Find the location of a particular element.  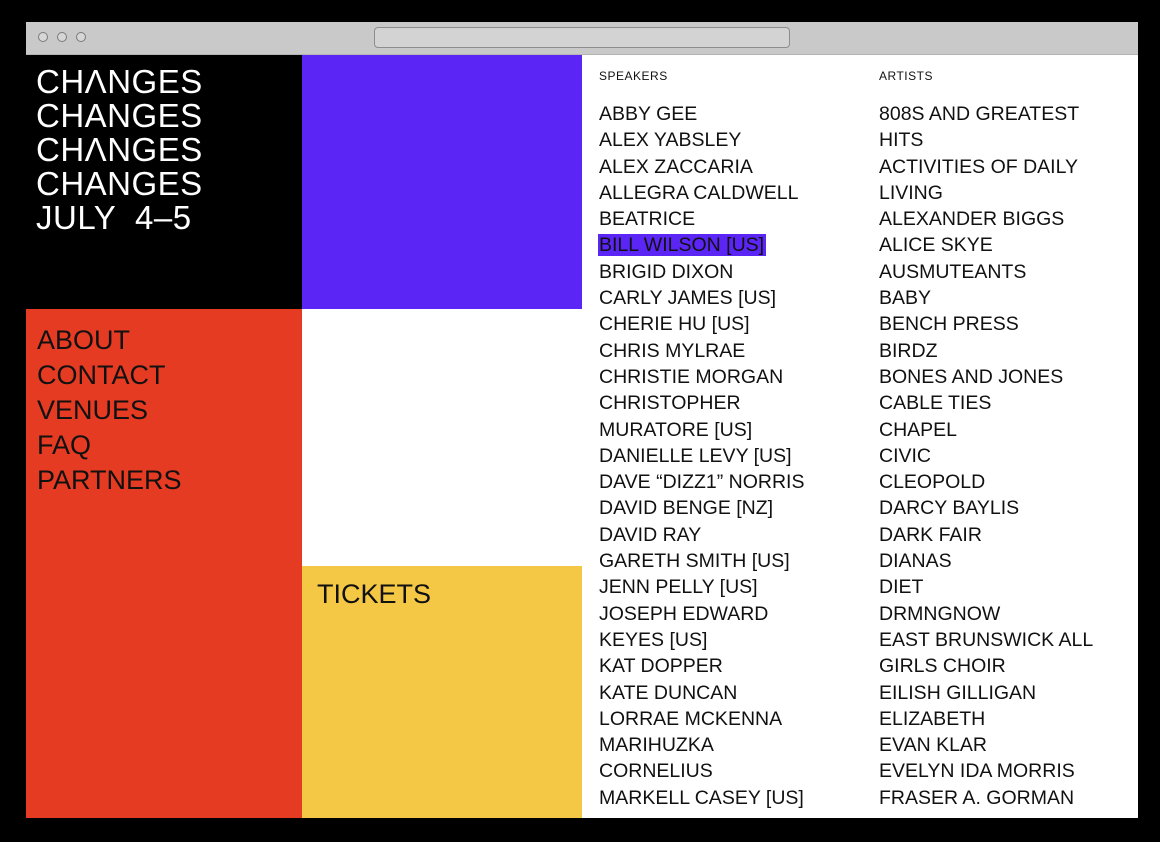

speaker-item: CHERIE HU [US] is located at coordinates (702, 324).